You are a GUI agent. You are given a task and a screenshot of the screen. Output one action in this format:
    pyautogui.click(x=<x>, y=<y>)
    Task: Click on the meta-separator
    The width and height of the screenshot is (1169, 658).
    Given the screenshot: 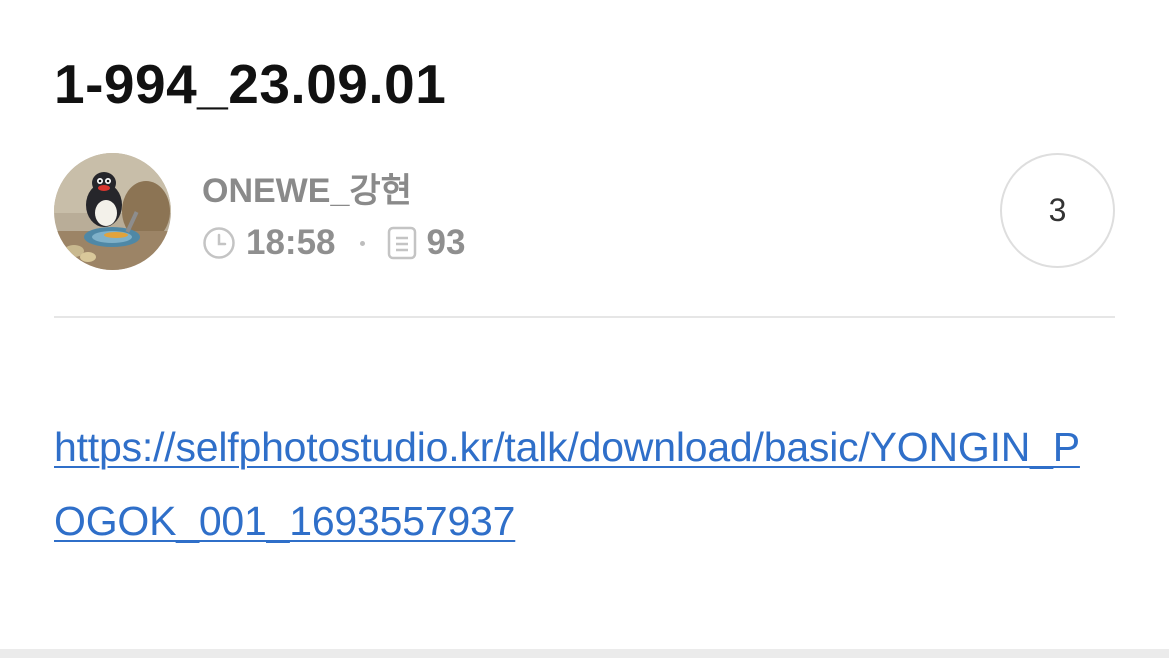 What is the action you would take?
    pyautogui.click(x=362, y=243)
    